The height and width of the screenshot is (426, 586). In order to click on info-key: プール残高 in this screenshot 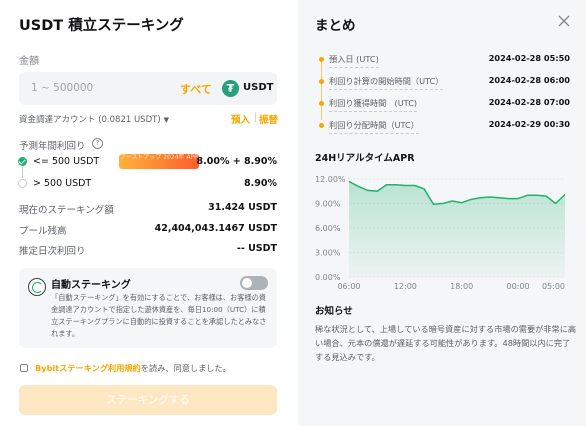, I will do `click(43, 231)`.